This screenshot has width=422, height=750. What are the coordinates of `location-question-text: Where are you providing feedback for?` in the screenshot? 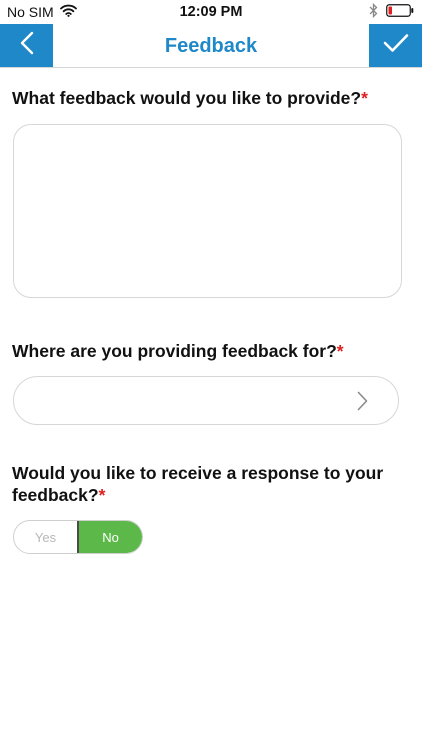 It's located at (174, 351).